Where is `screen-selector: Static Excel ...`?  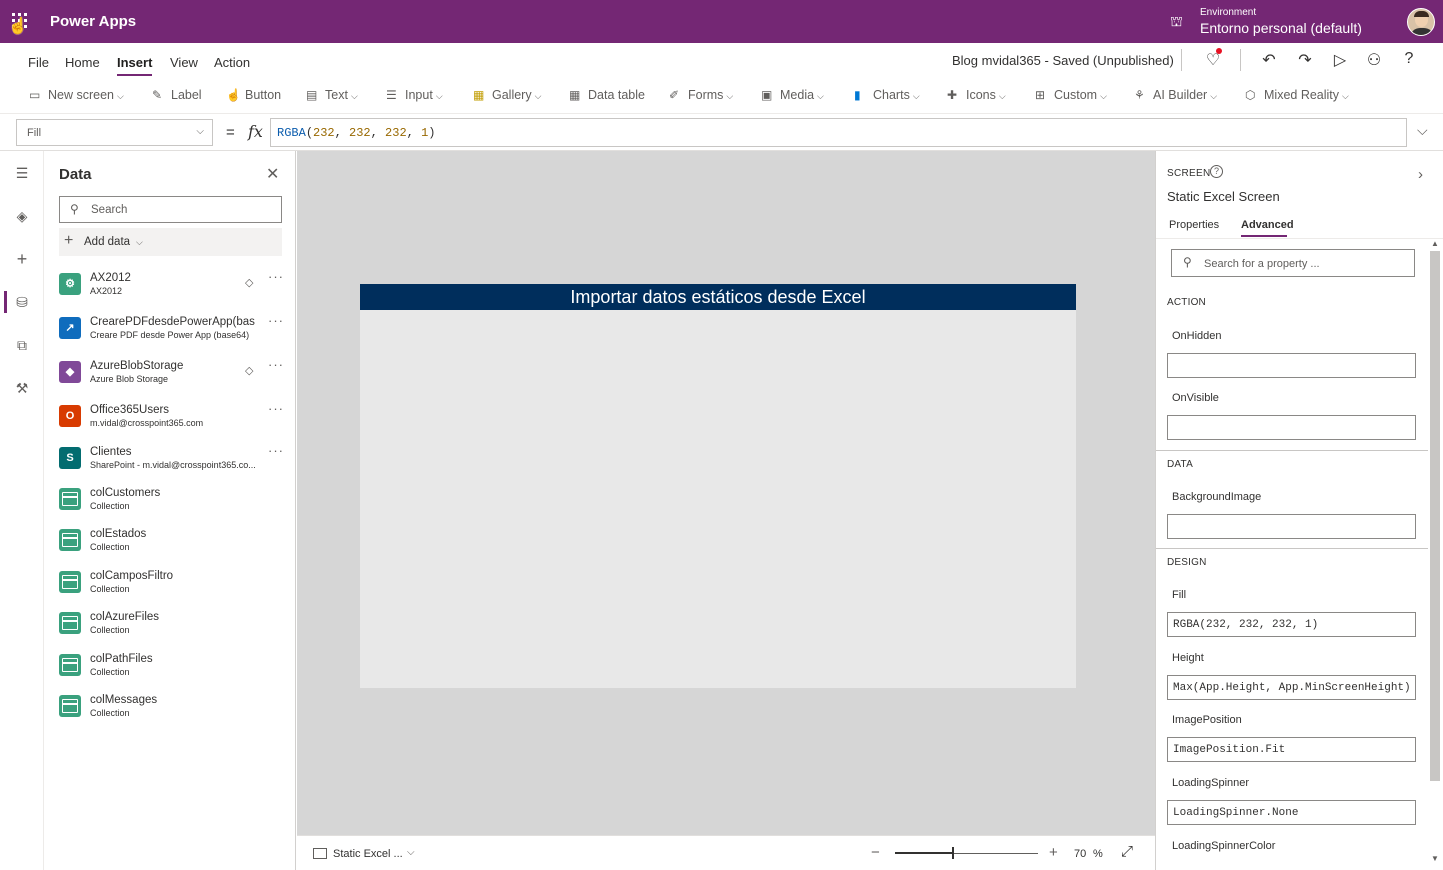 screen-selector: Static Excel ... is located at coordinates (368, 854).